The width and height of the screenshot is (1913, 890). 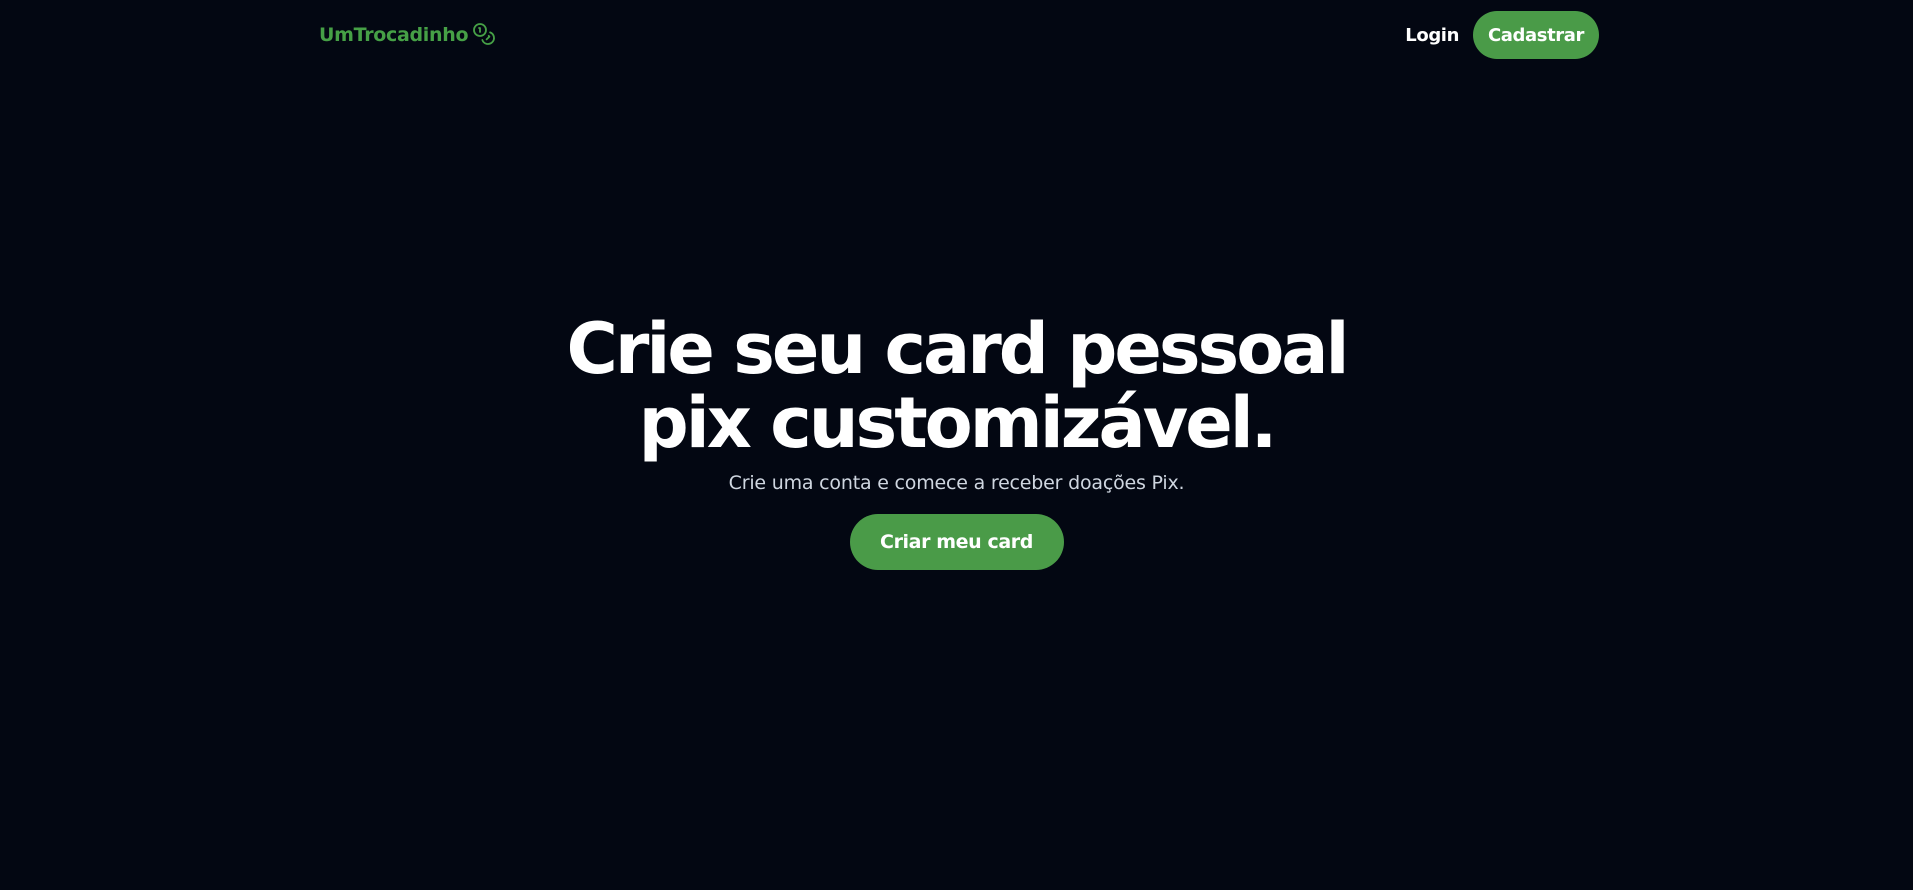 I want to click on signup-button: Cadastrar, so click(x=1536, y=35).